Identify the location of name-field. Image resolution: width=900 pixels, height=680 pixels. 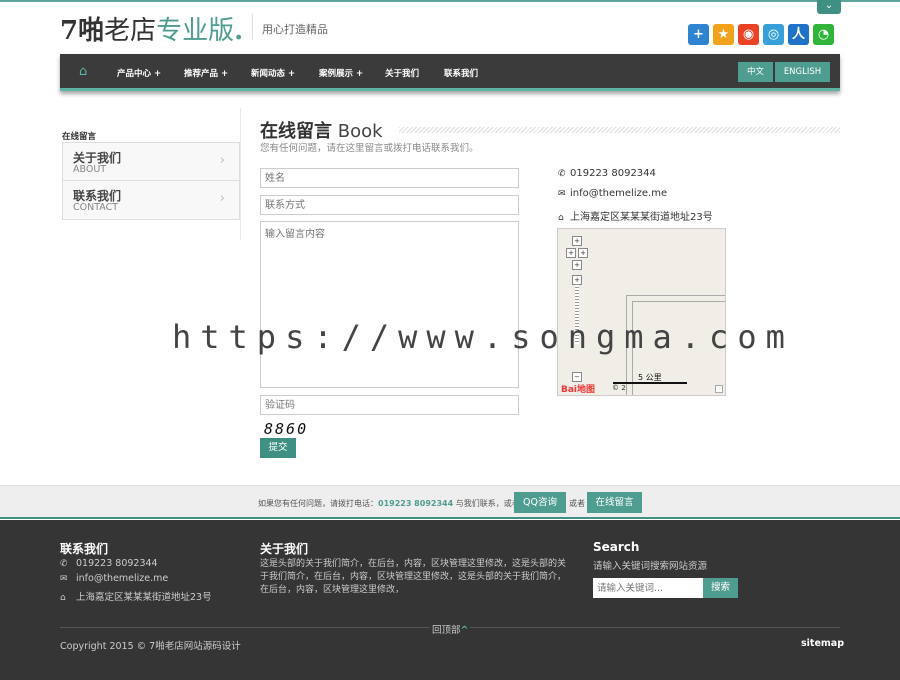
(389, 178).